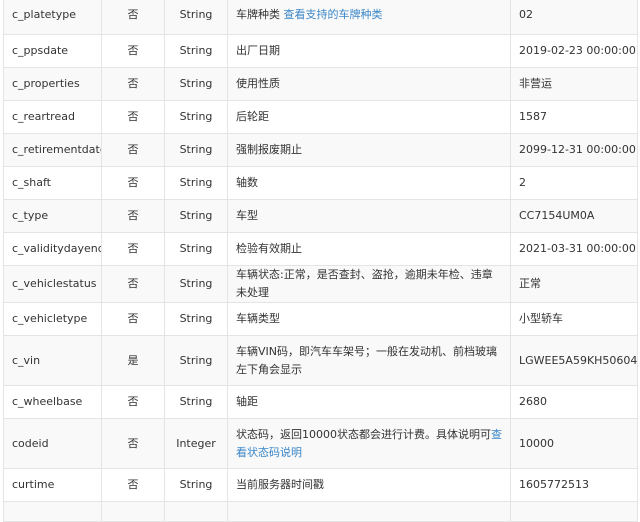  What do you see at coordinates (52, 319) in the screenshot?
I see `param-name: c_vehicletype` at bounding box center [52, 319].